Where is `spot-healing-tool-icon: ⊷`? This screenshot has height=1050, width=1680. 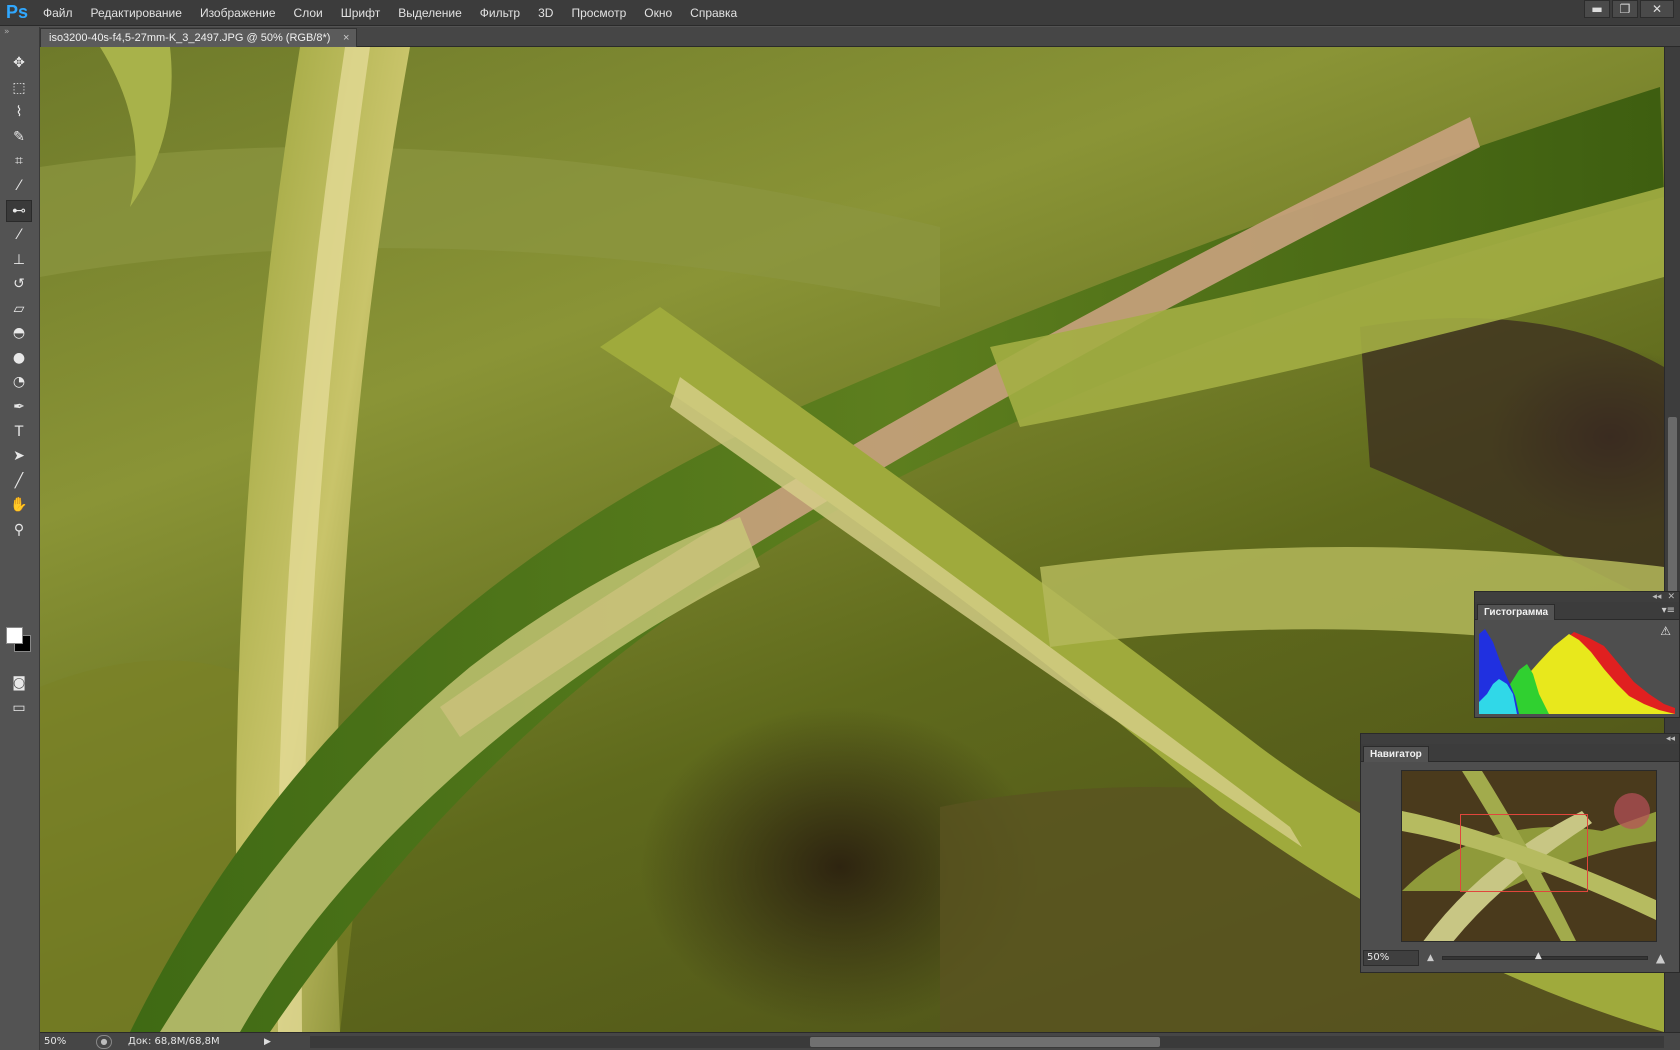 spot-healing-tool-icon: ⊷ is located at coordinates (19, 210).